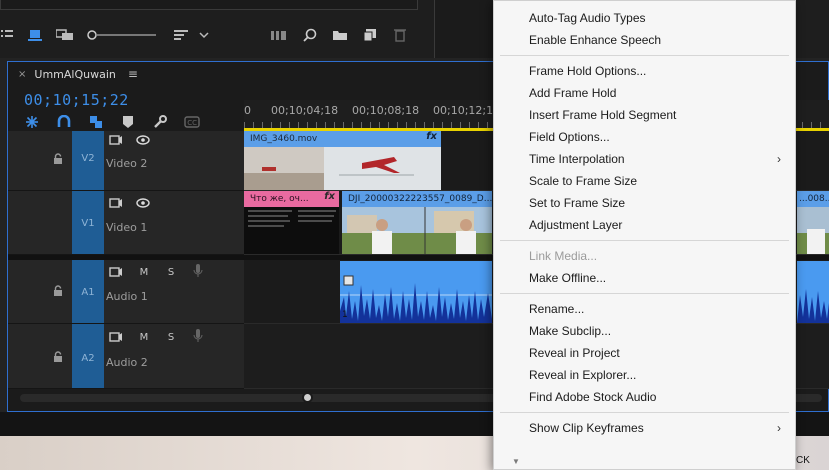 This screenshot has height=470, width=829. What do you see at coordinates (345, 315) in the screenshot?
I see `clip-number: 1` at bounding box center [345, 315].